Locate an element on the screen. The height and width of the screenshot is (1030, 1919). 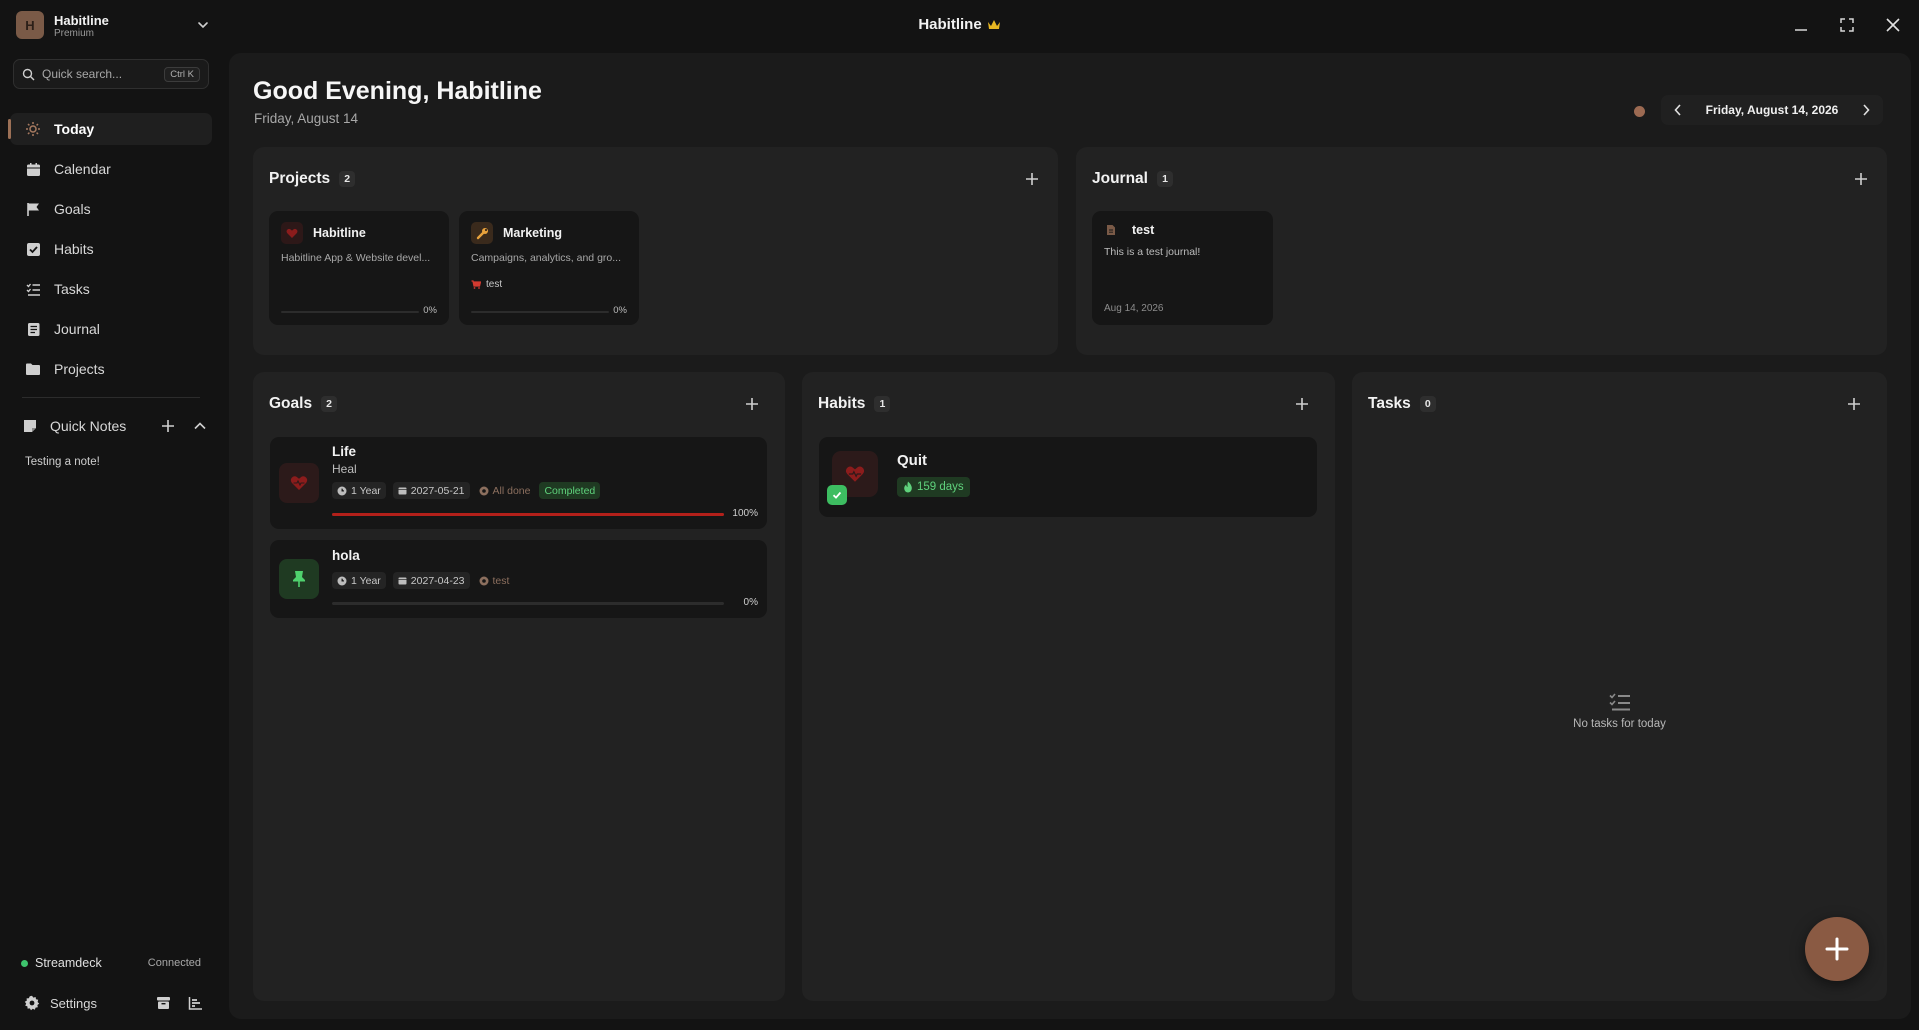
sidebar-item-habits: Habits is located at coordinates (111, 249).